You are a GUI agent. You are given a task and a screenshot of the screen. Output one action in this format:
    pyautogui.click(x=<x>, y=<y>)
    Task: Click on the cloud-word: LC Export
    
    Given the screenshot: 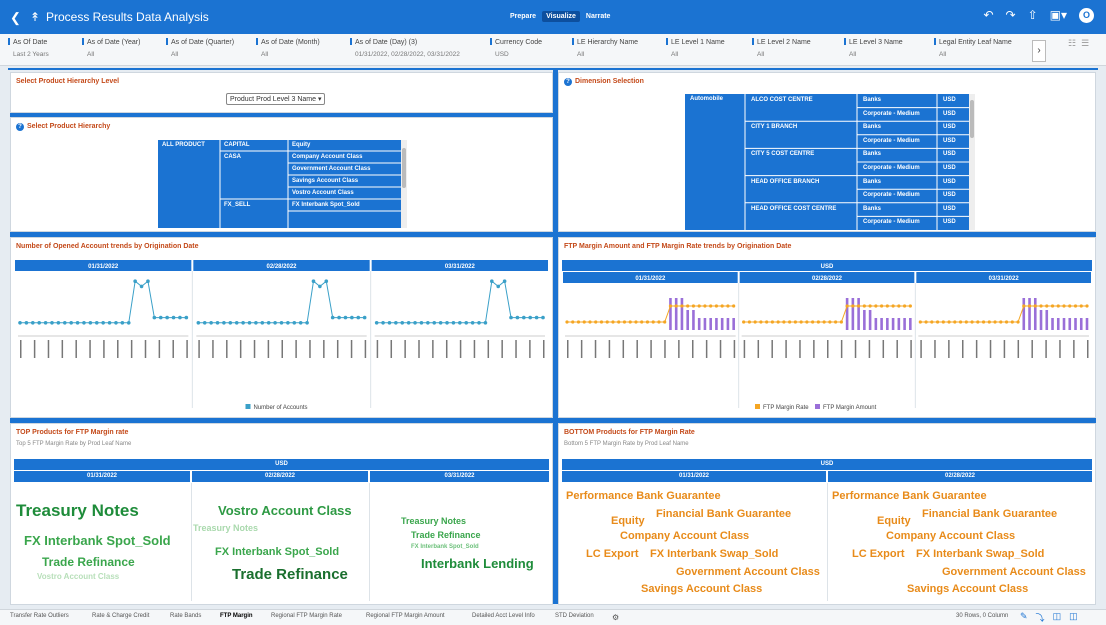 What is the action you would take?
    pyautogui.click(x=878, y=554)
    